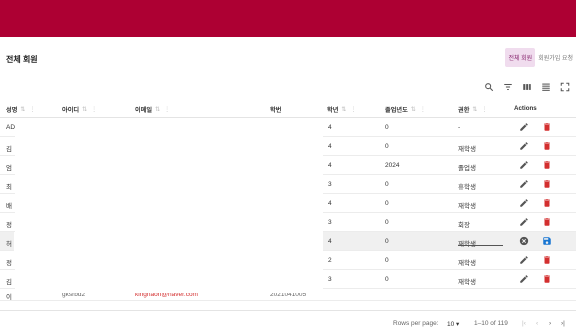 This screenshot has height=336, width=576. Describe the element at coordinates (9, 297) in the screenshot. I see `name-cell: 이` at that location.